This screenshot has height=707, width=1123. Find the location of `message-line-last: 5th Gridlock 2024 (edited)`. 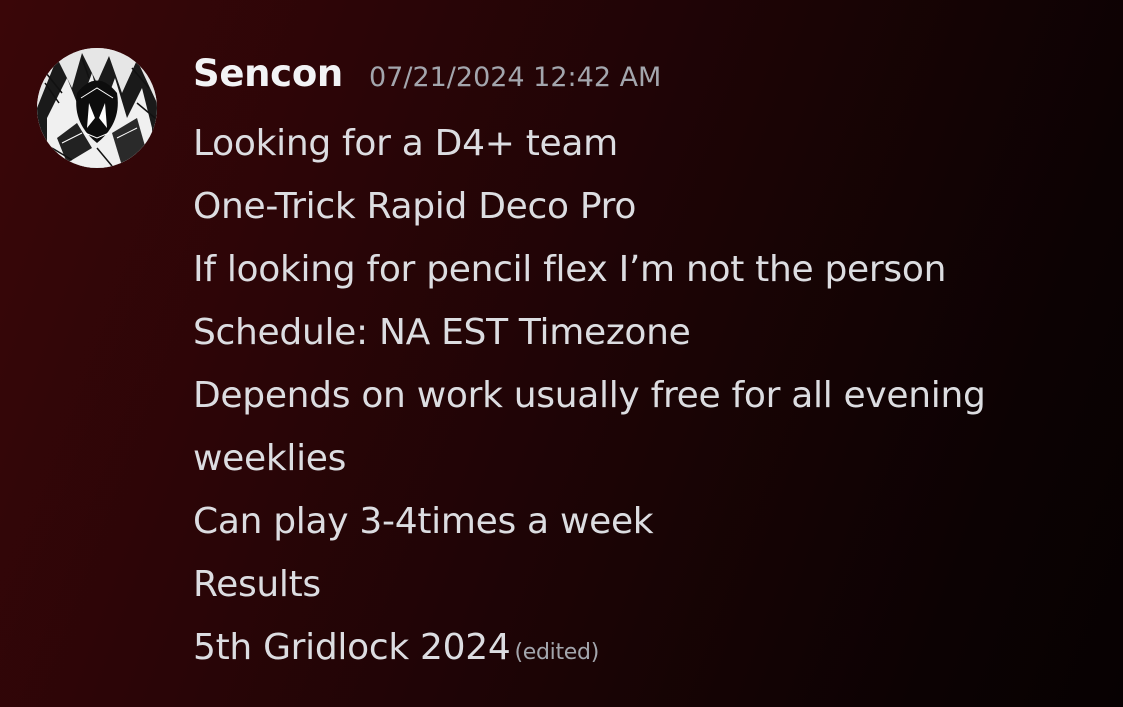

message-line-last: 5th Gridlock 2024 (edited) is located at coordinates (653, 650).